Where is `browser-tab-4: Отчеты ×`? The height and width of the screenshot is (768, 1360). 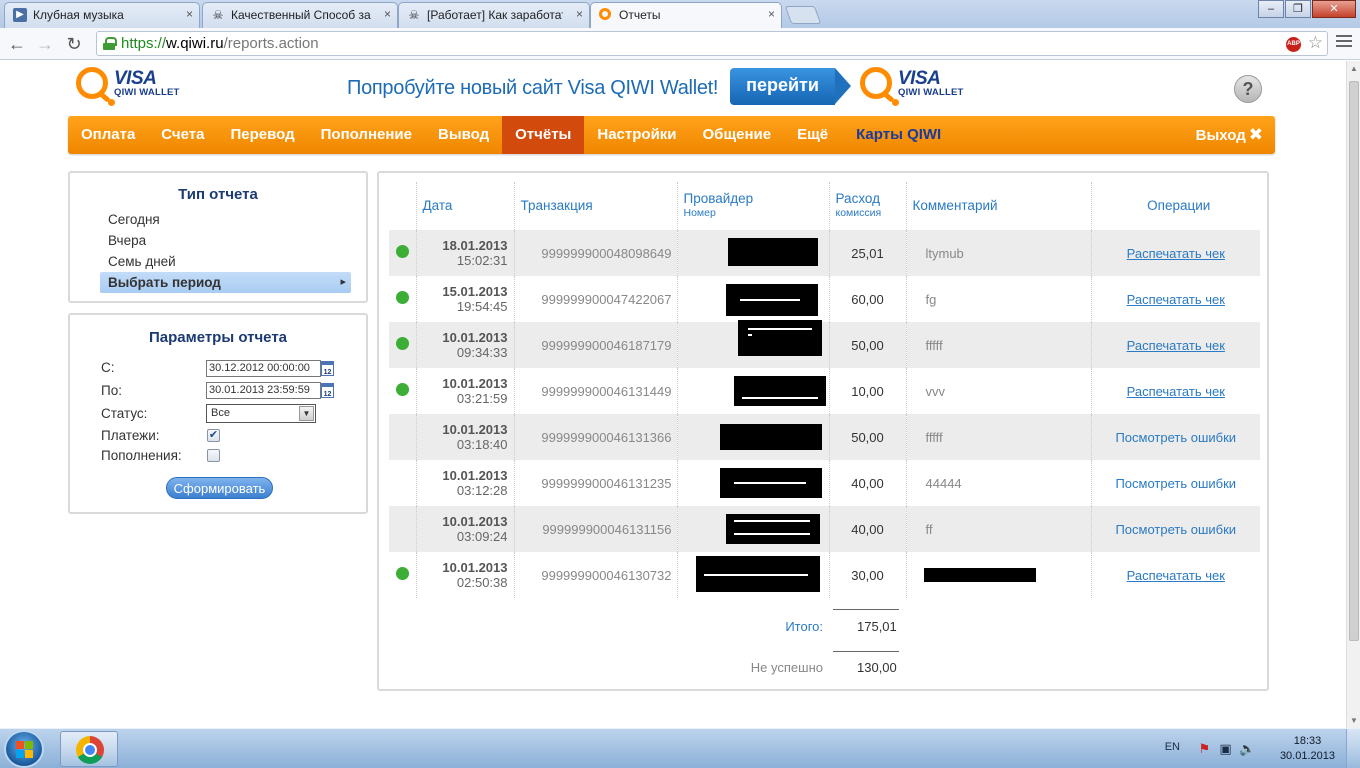 browser-tab-4: Отчеты × is located at coordinates (686, 15).